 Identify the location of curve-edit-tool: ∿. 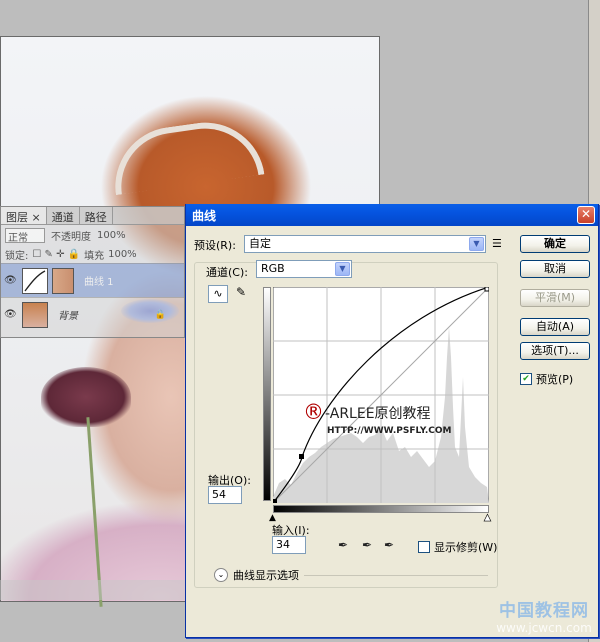
(218, 294).